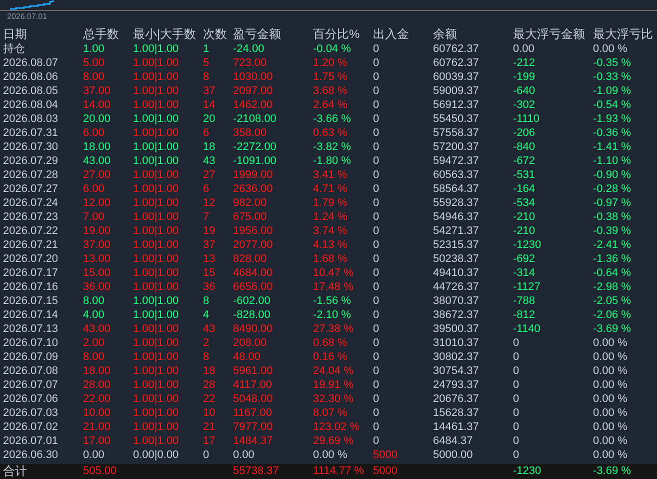  What do you see at coordinates (31, 133) in the screenshot?
I see `table-cell-text: 2026.07.31` at bounding box center [31, 133].